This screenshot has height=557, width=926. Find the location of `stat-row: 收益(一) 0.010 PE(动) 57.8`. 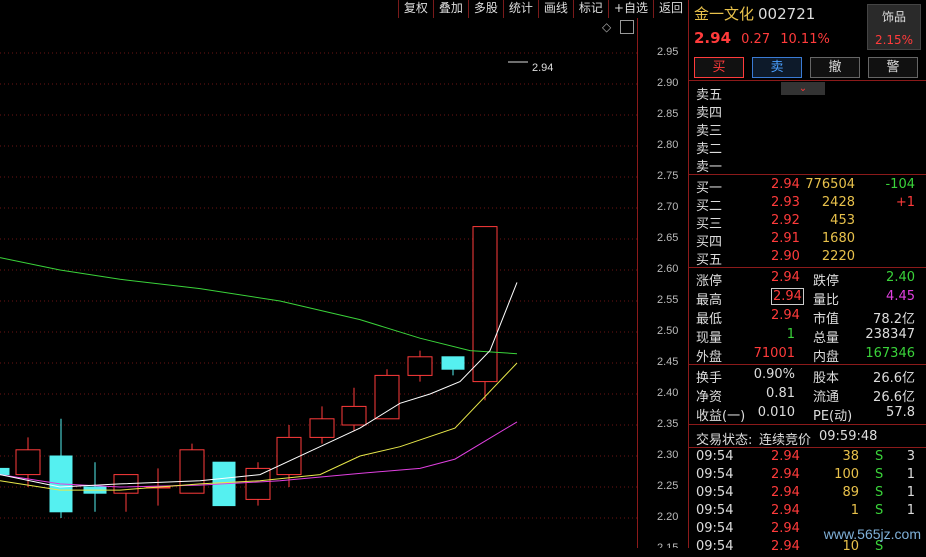

stat-row: 收益(一) 0.010 PE(动) 57.8 is located at coordinates (805, 414).